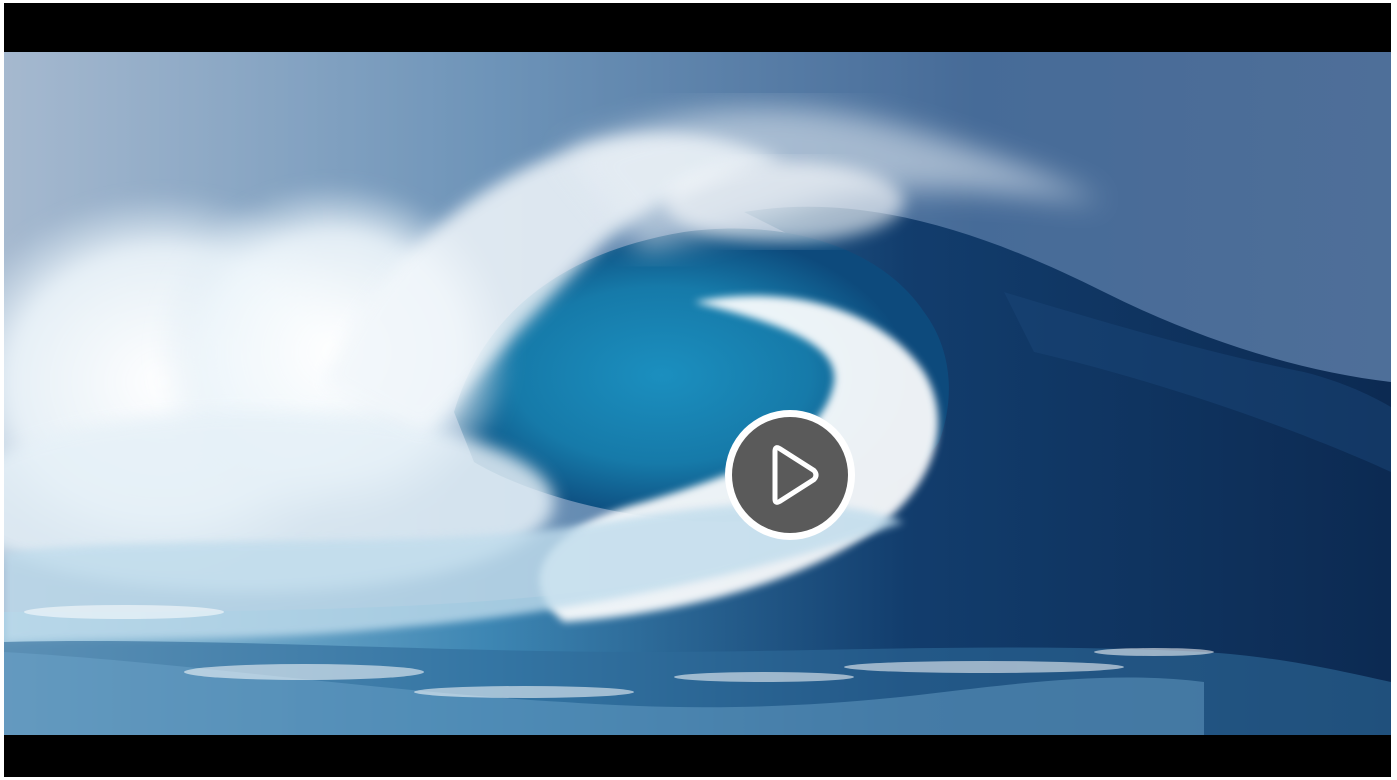 This screenshot has width=1397, height=780. I want to click on play-icon, so click(790, 475).